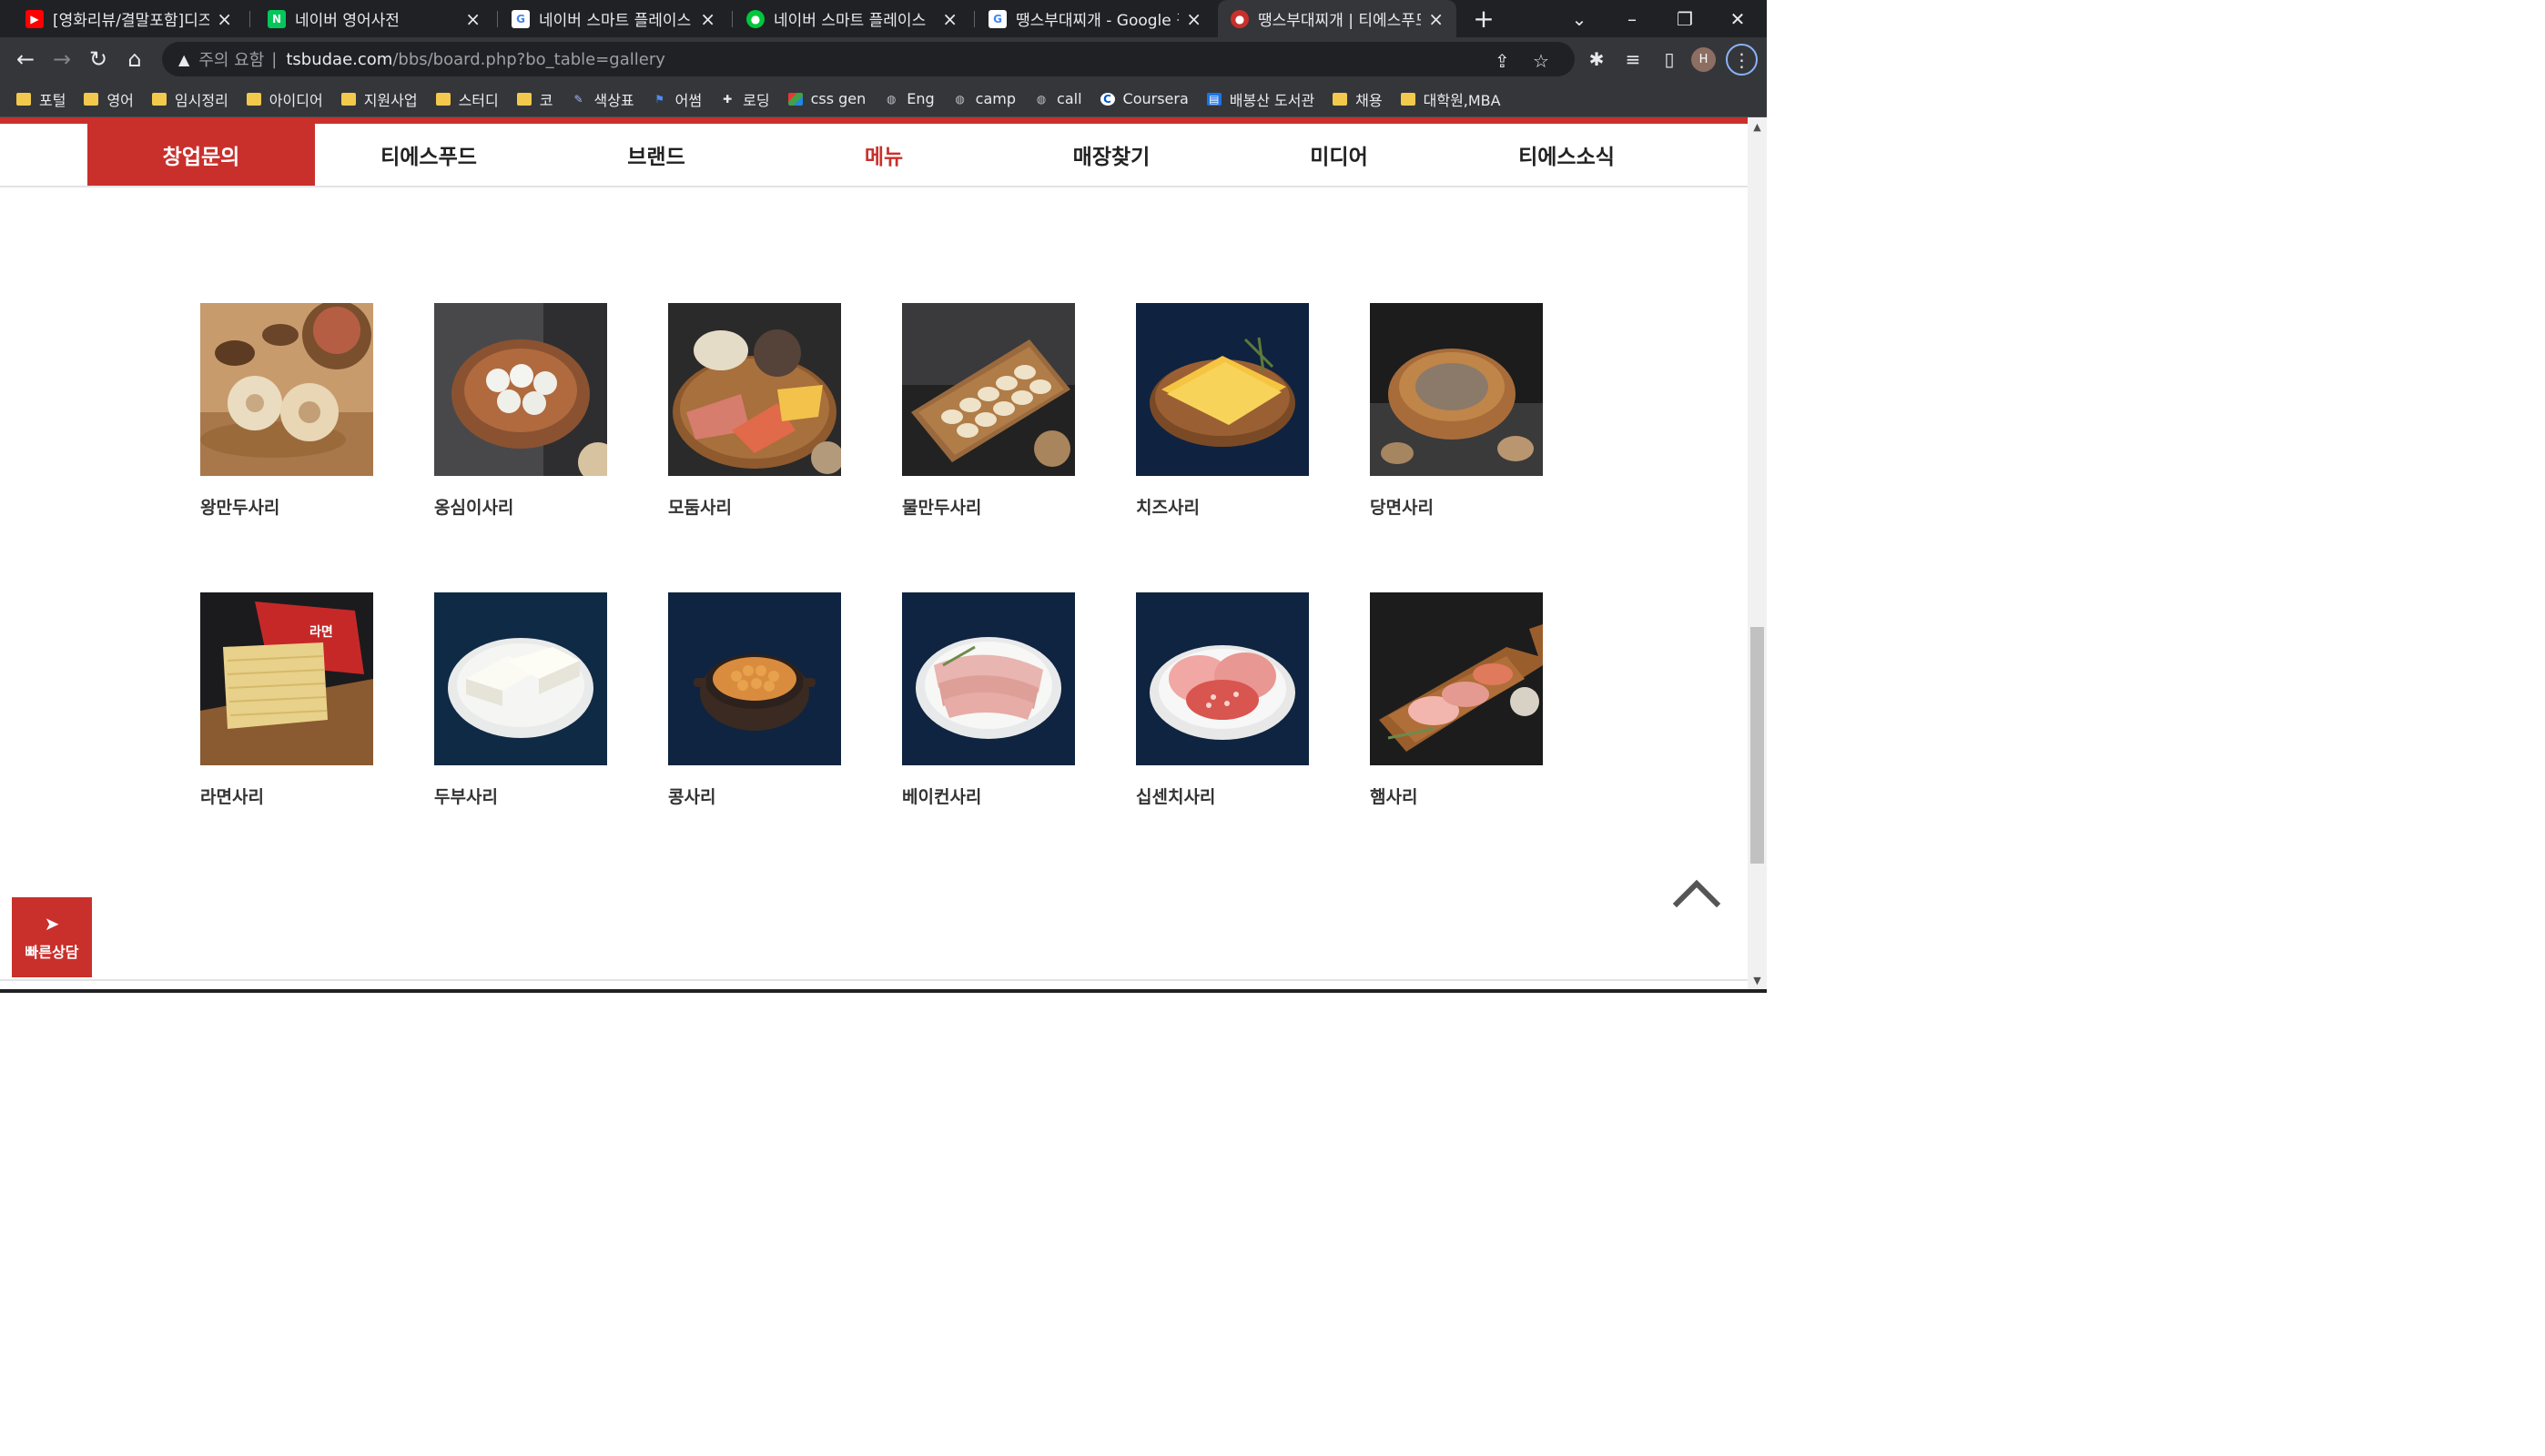 Image resolution: width=2545 pixels, height=1456 pixels. I want to click on menu-card-king-dumpling: 왕만두사리, so click(286, 409).